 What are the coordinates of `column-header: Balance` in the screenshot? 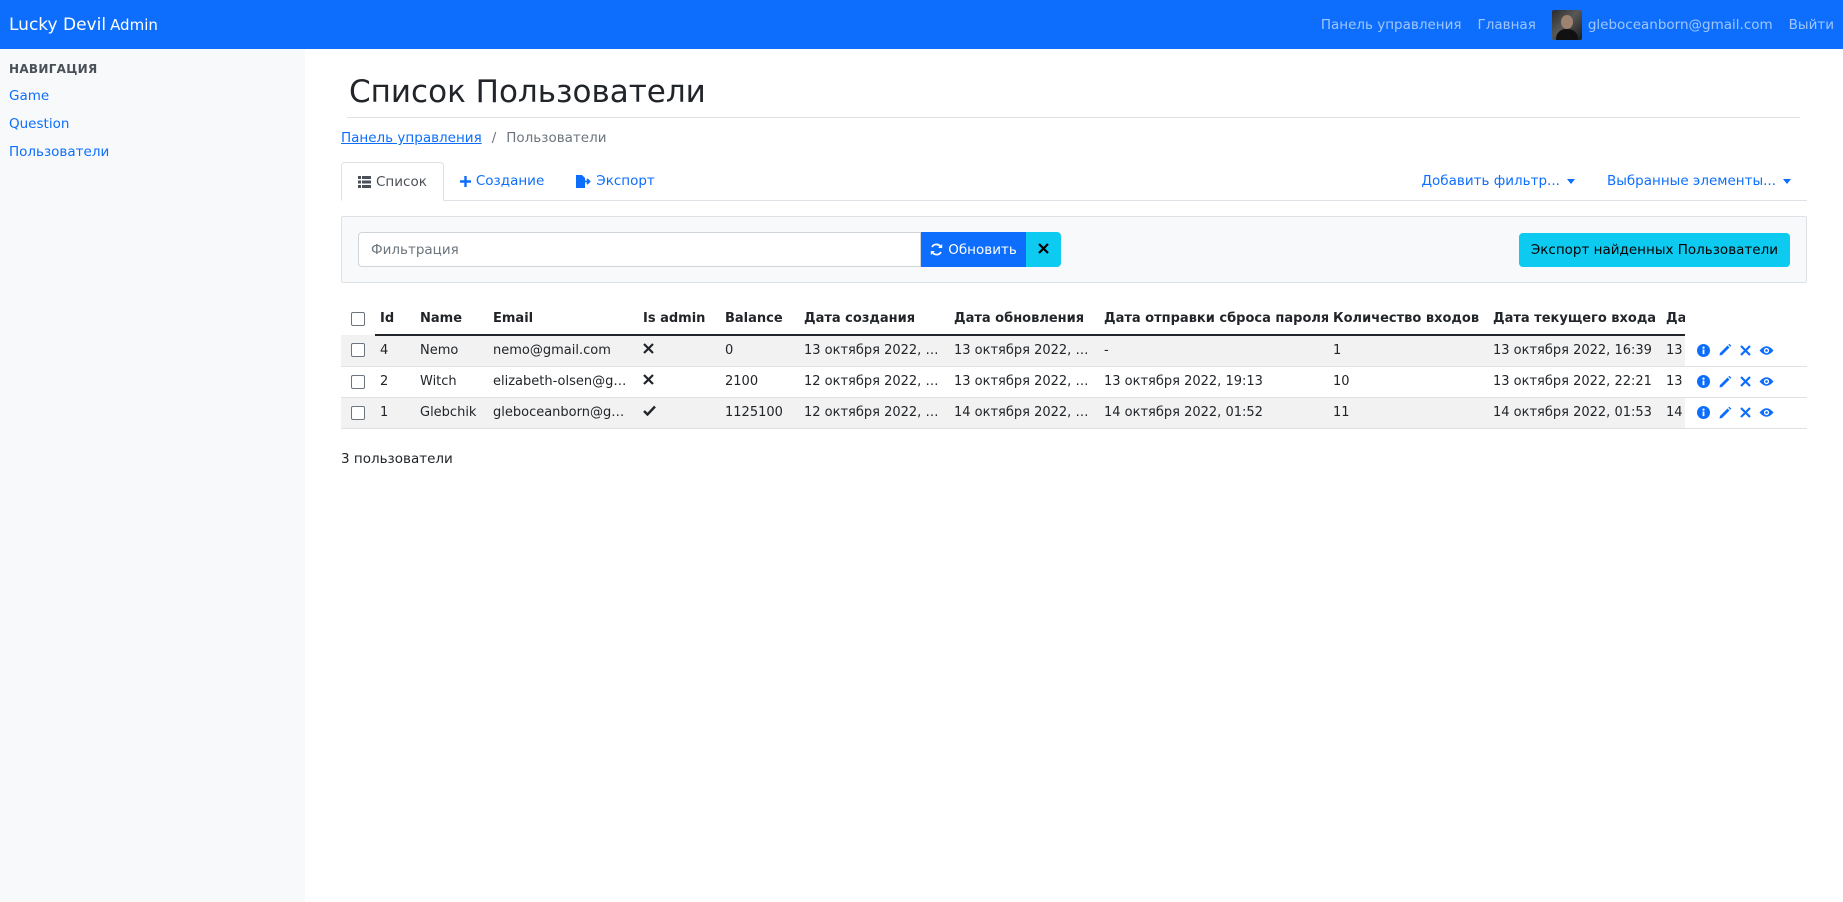 It's located at (759, 319).